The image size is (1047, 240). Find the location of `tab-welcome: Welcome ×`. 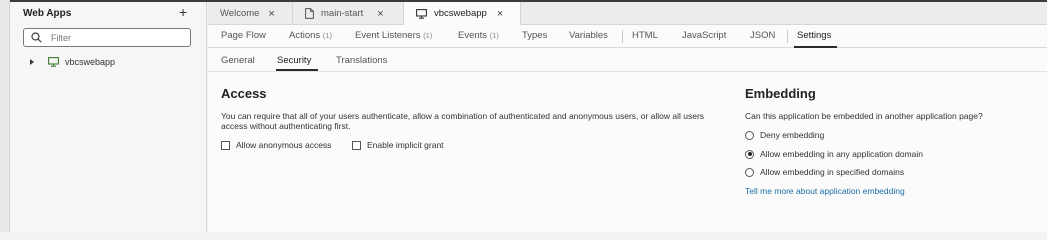

tab-welcome: Welcome × is located at coordinates (250, 13).